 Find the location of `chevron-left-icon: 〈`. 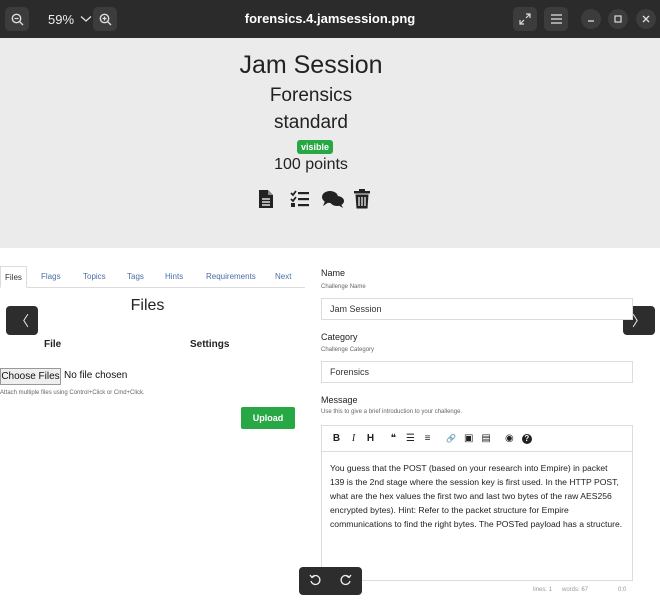

chevron-left-icon: 〈 is located at coordinates (22, 320).